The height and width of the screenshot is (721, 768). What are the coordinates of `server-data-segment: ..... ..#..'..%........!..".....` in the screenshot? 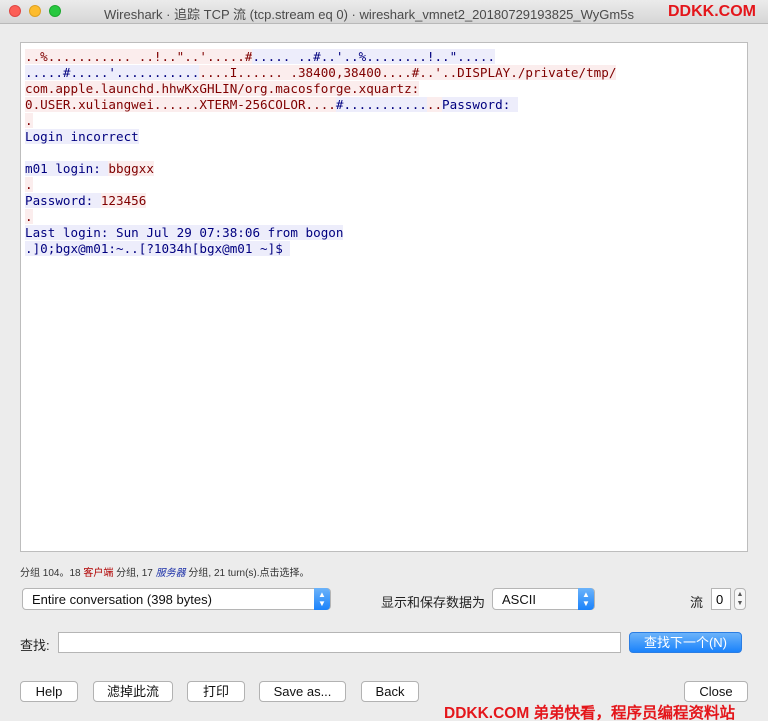 It's located at (374, 56).